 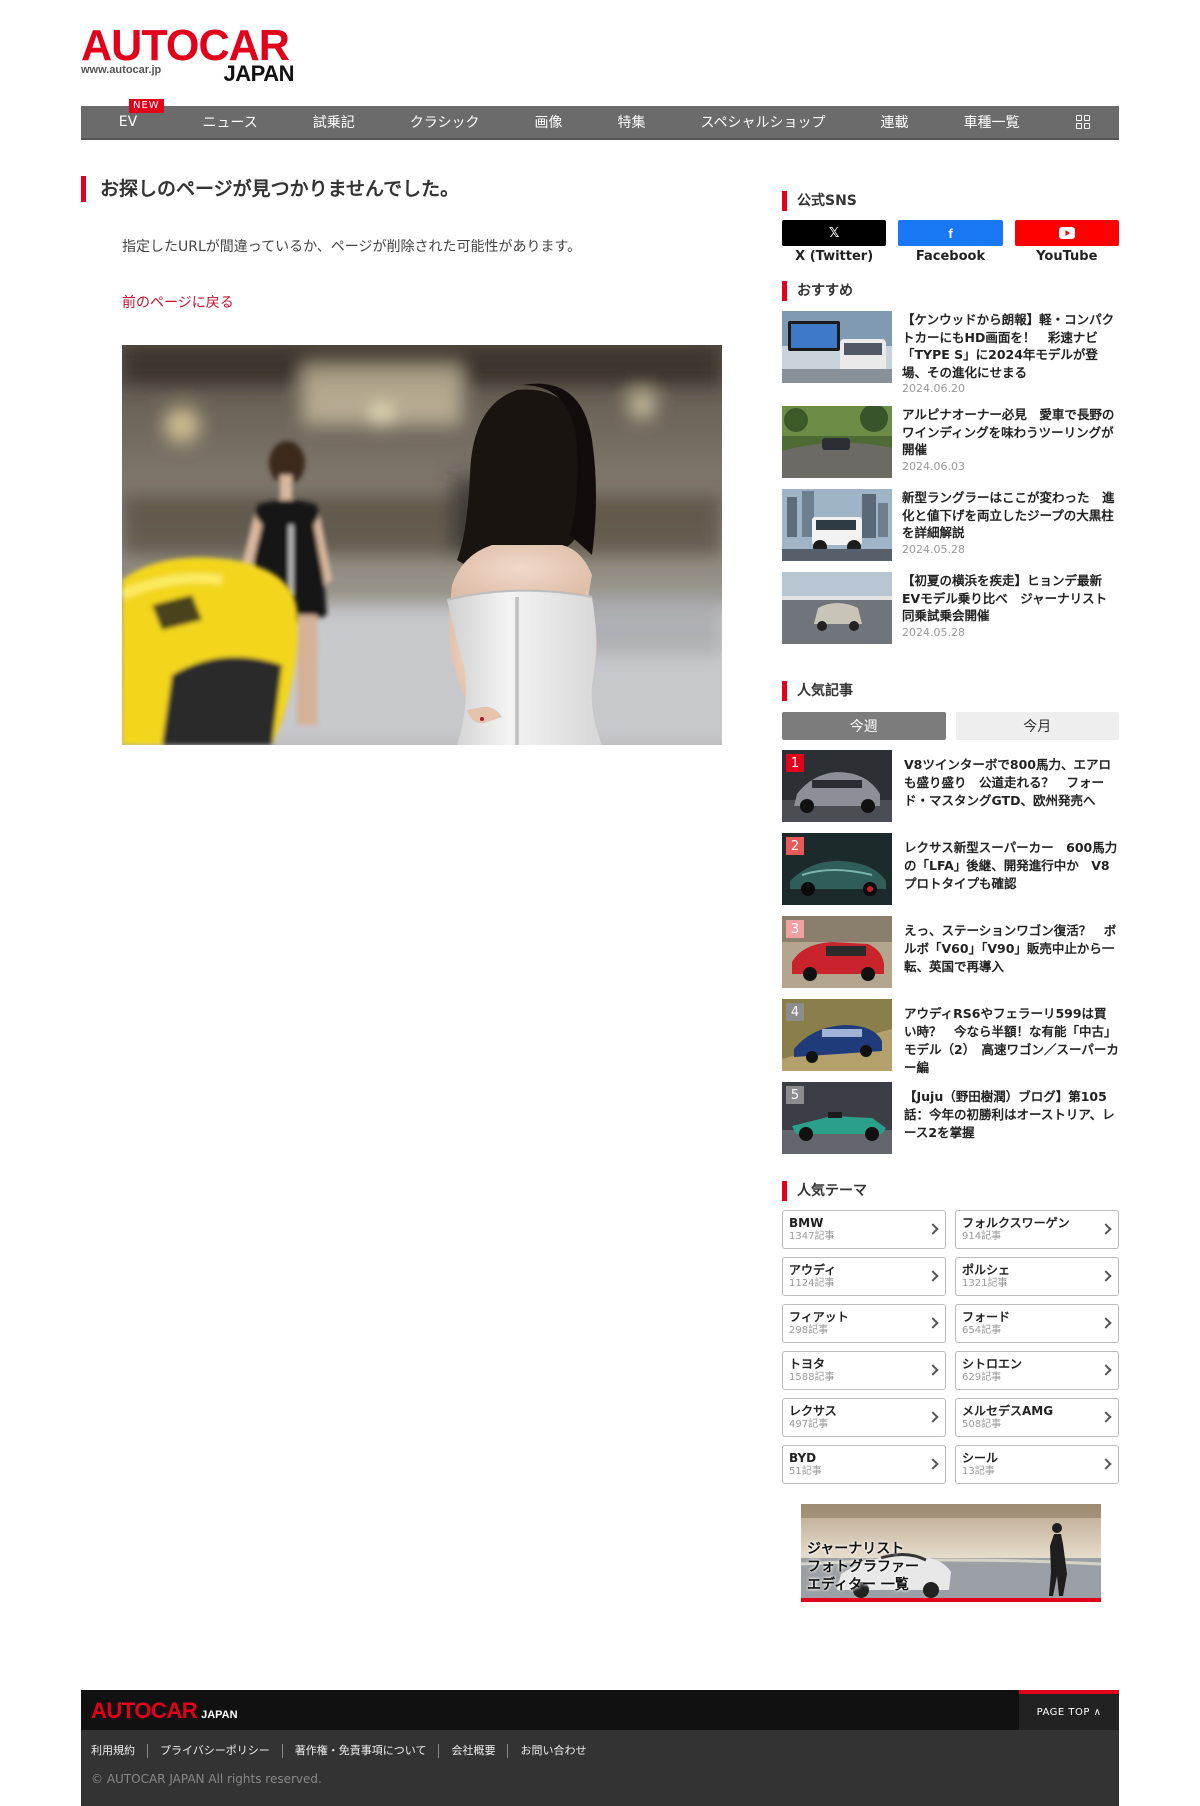 What do you see at coordinates (982, 1330) in the screenshot?
I see `theme-count: 654記事` at bounding box center [982, 1330].